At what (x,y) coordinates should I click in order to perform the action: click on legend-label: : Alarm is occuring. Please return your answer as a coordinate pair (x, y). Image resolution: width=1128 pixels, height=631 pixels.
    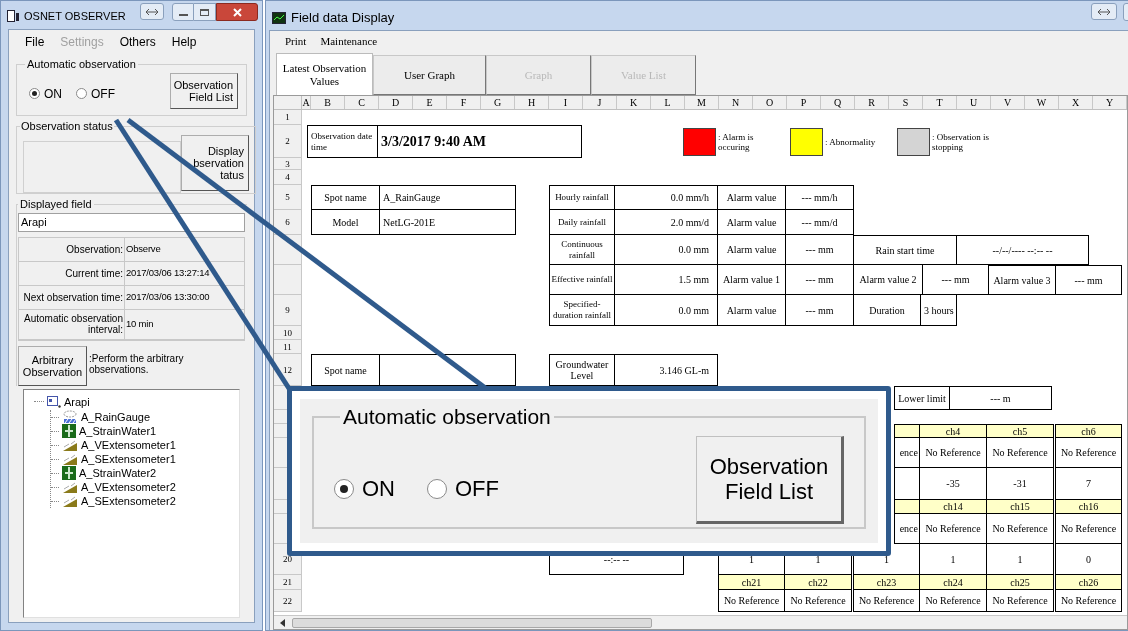
    Looking at the image, I should click on (736, 141).